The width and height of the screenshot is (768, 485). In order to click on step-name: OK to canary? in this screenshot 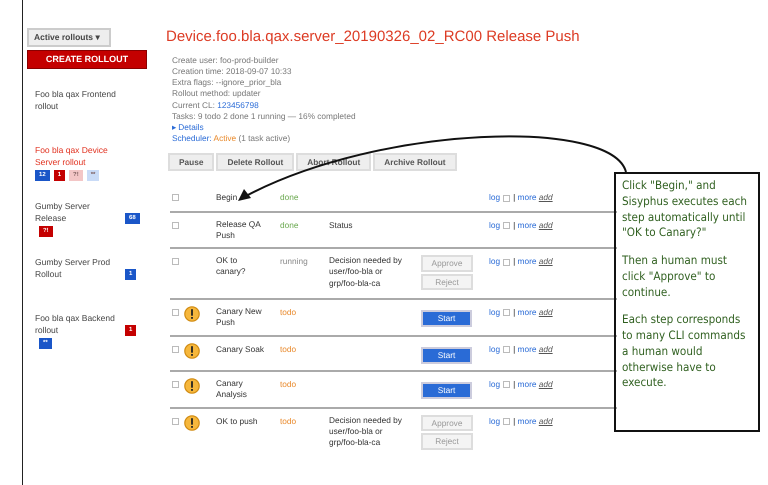, I will do `click(231, 266)`.